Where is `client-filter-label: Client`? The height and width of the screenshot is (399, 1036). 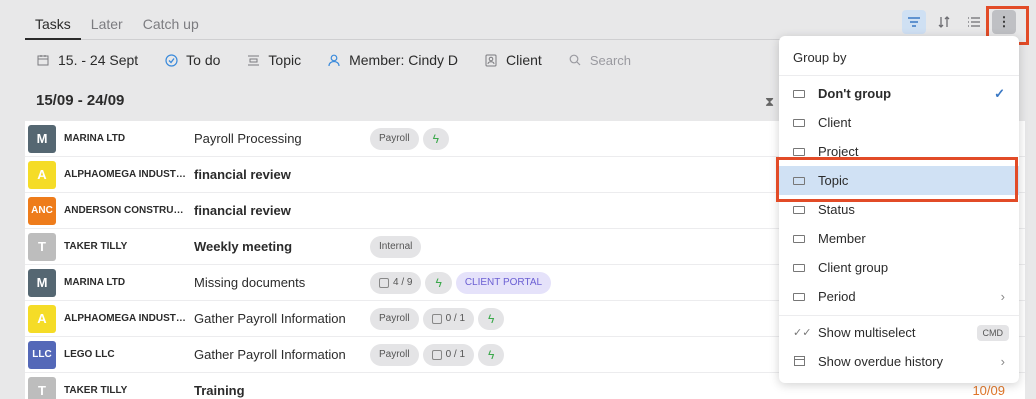 client-filter-label: Client is located at coordinates (524, 60).